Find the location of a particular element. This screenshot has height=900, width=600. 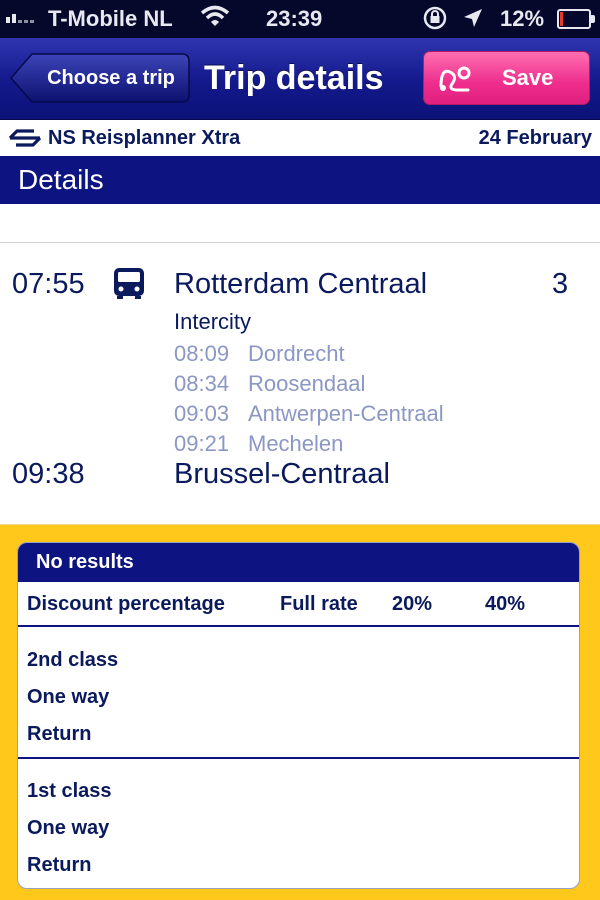

intermediate-stop: 08:34 Roosendaal is located at coordinates (269, 384).